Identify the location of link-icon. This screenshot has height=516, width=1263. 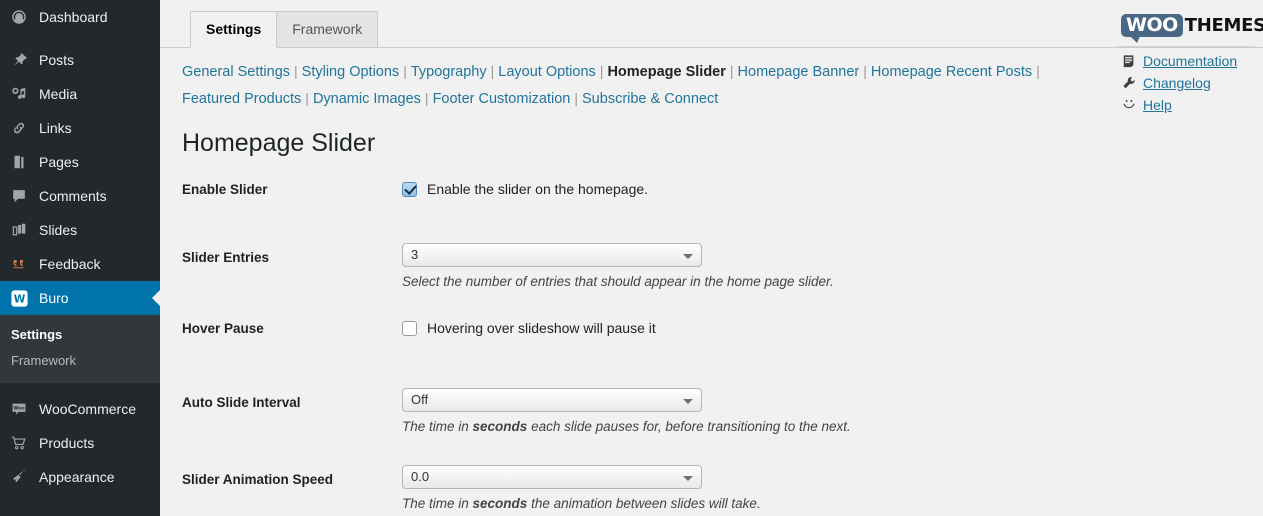
(19, 128).